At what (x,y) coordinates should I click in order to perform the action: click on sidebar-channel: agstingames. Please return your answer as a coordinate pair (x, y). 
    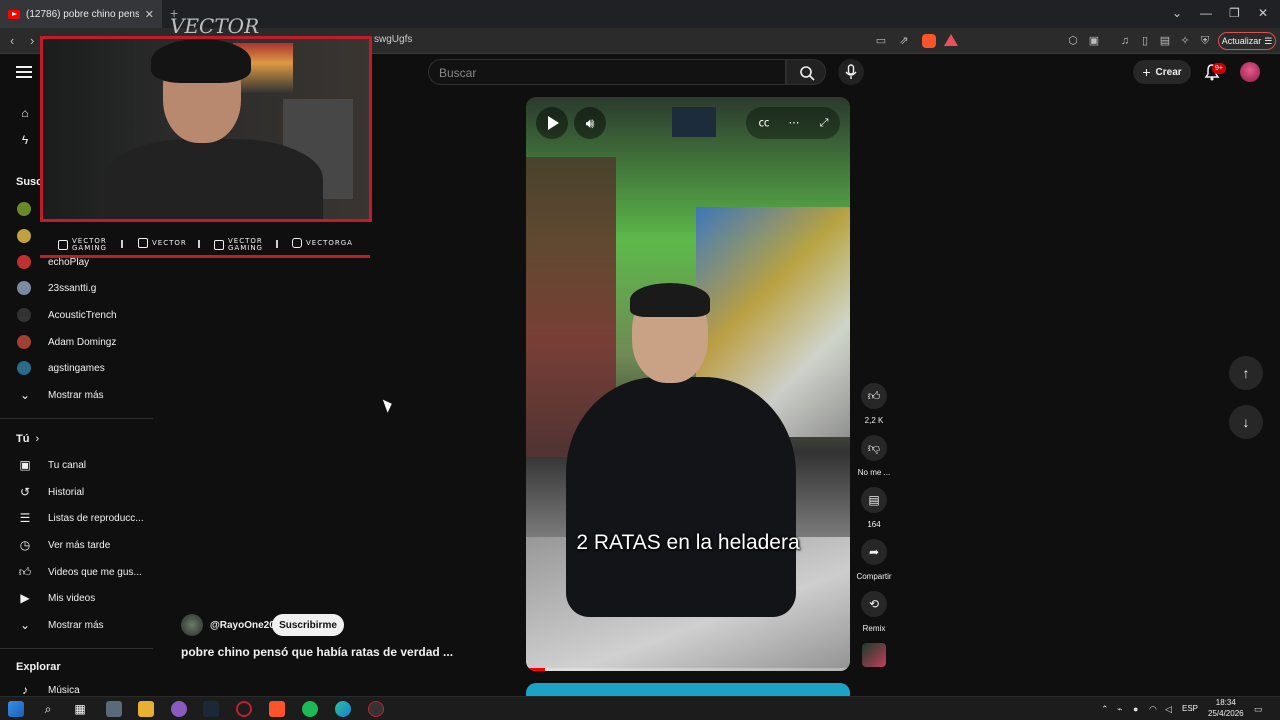
    Looking at the image, I should click on (78, 368).